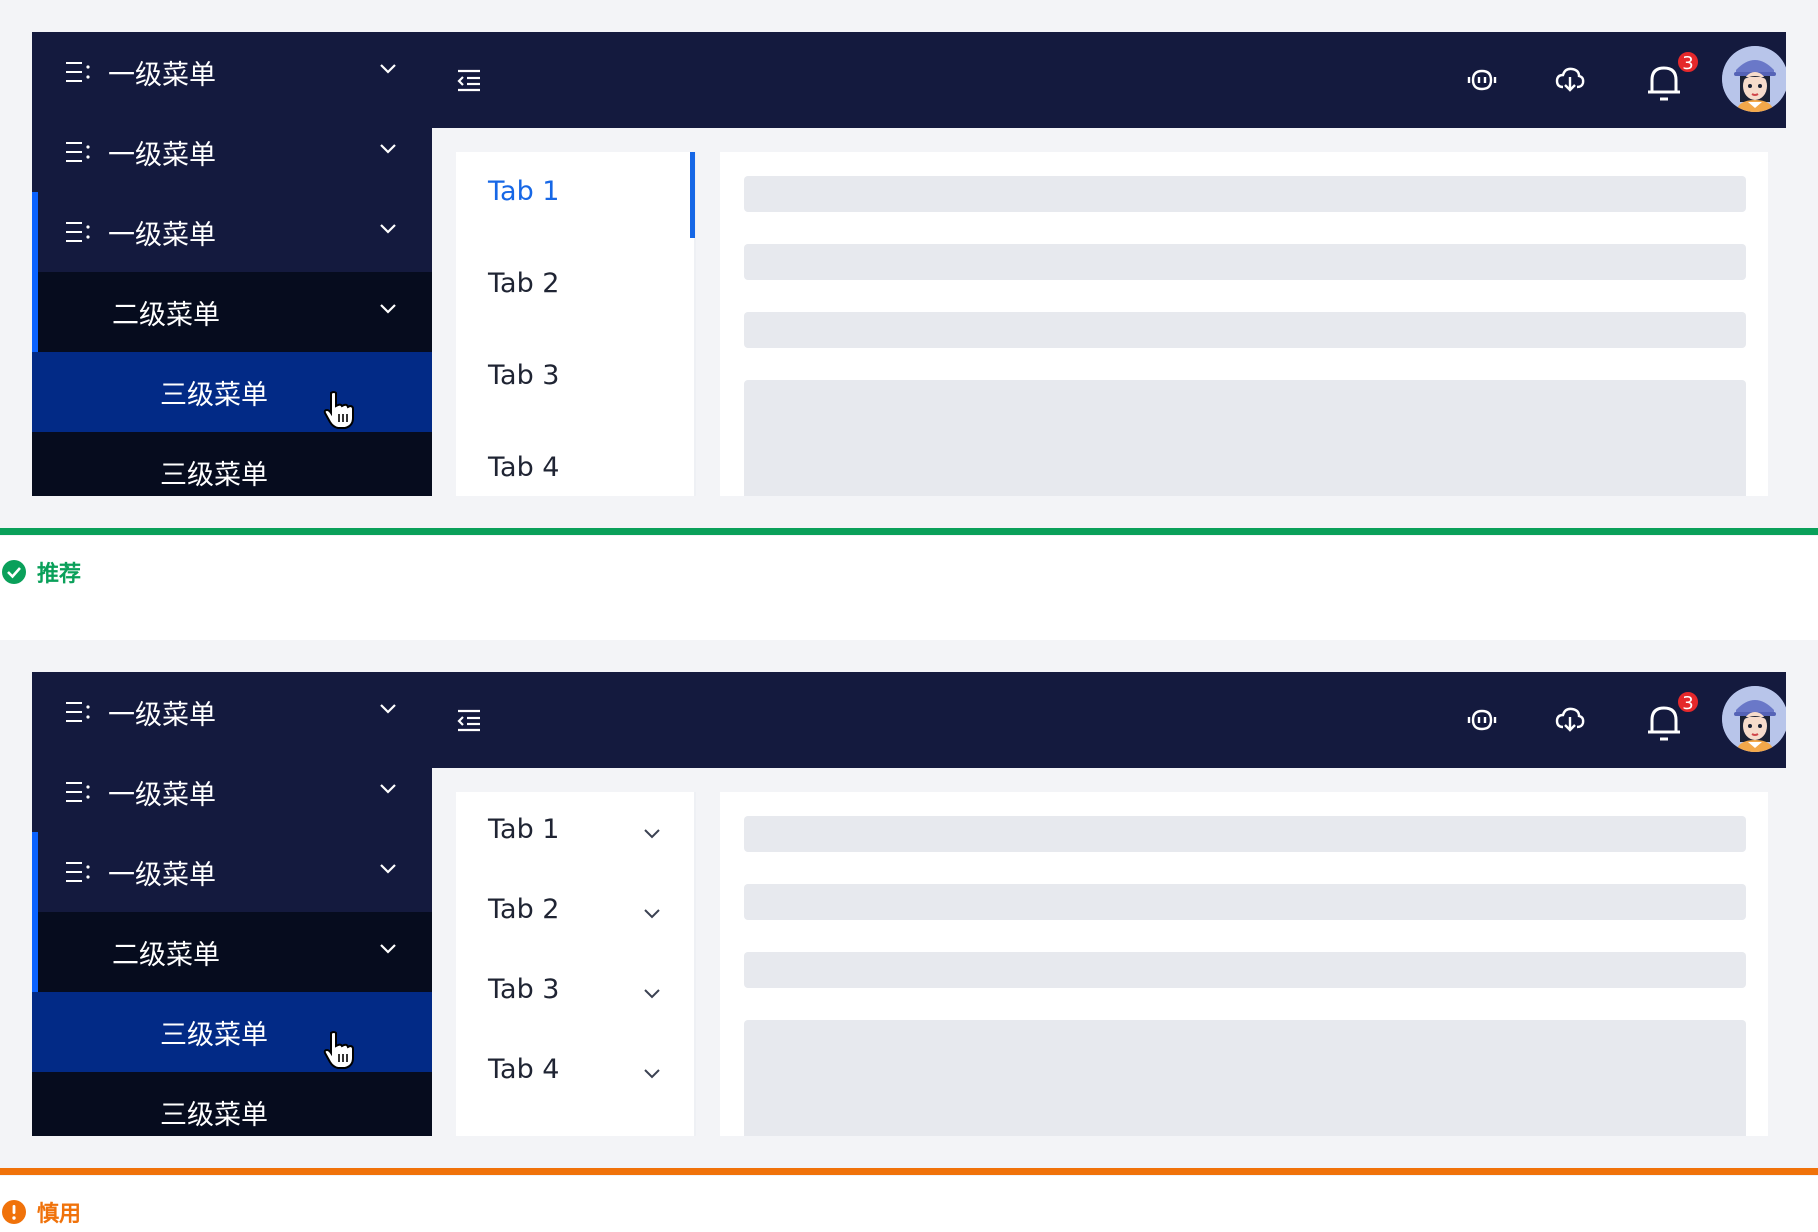  Describe the element at coordinates (14, 572) in the screenshot. I see `check-circle-icon` at that location.